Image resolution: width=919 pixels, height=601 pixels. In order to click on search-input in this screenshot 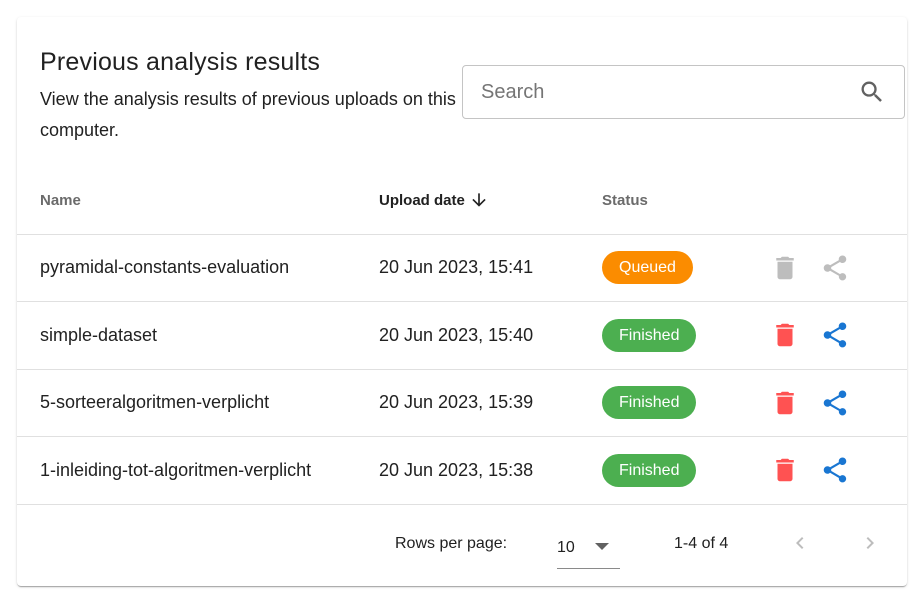, I will do `click(668, 92)`.